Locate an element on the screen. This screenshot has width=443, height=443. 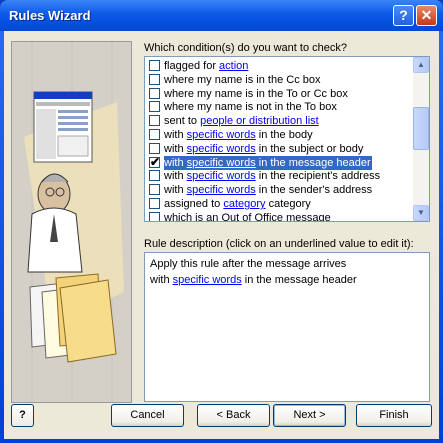
description-line-2-suffix: in the message header is located at coordinates (299, 280).